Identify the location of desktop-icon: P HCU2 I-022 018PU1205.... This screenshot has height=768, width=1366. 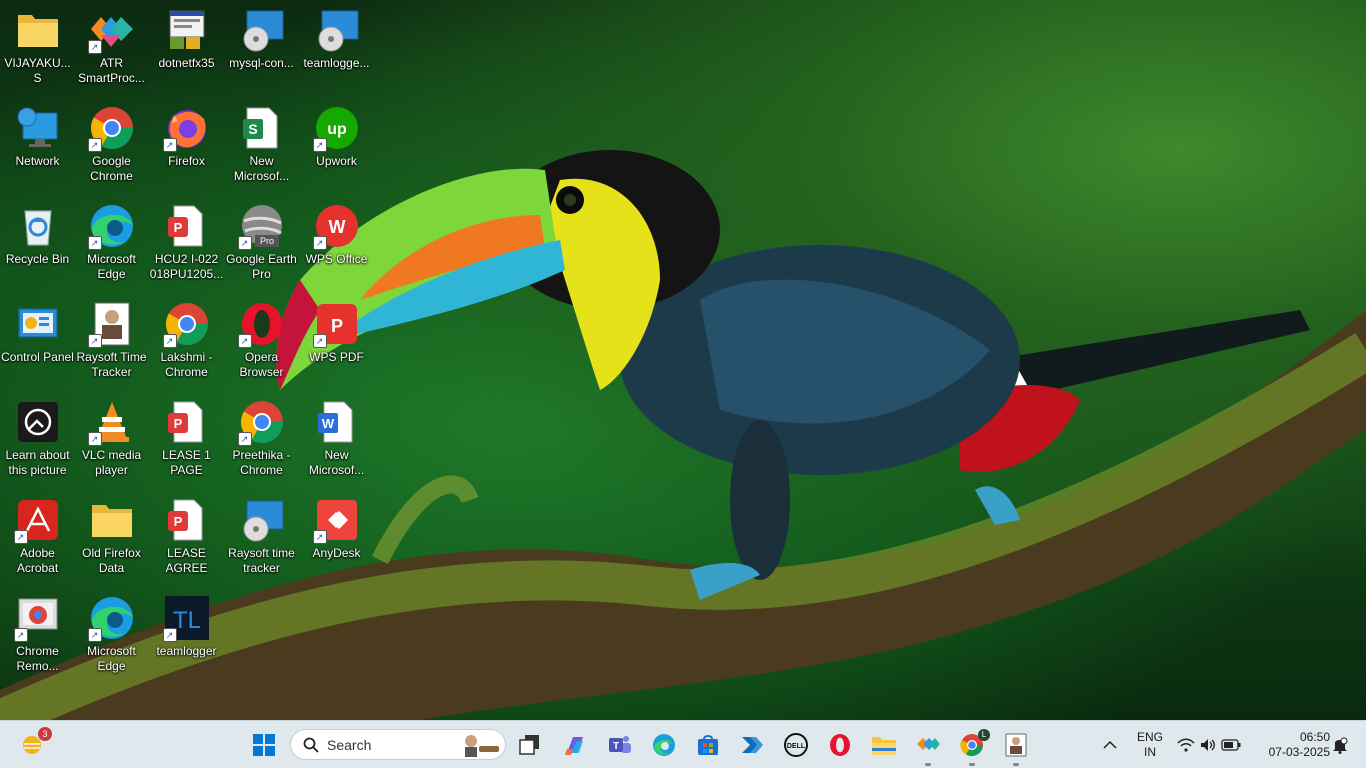
(186, 242).